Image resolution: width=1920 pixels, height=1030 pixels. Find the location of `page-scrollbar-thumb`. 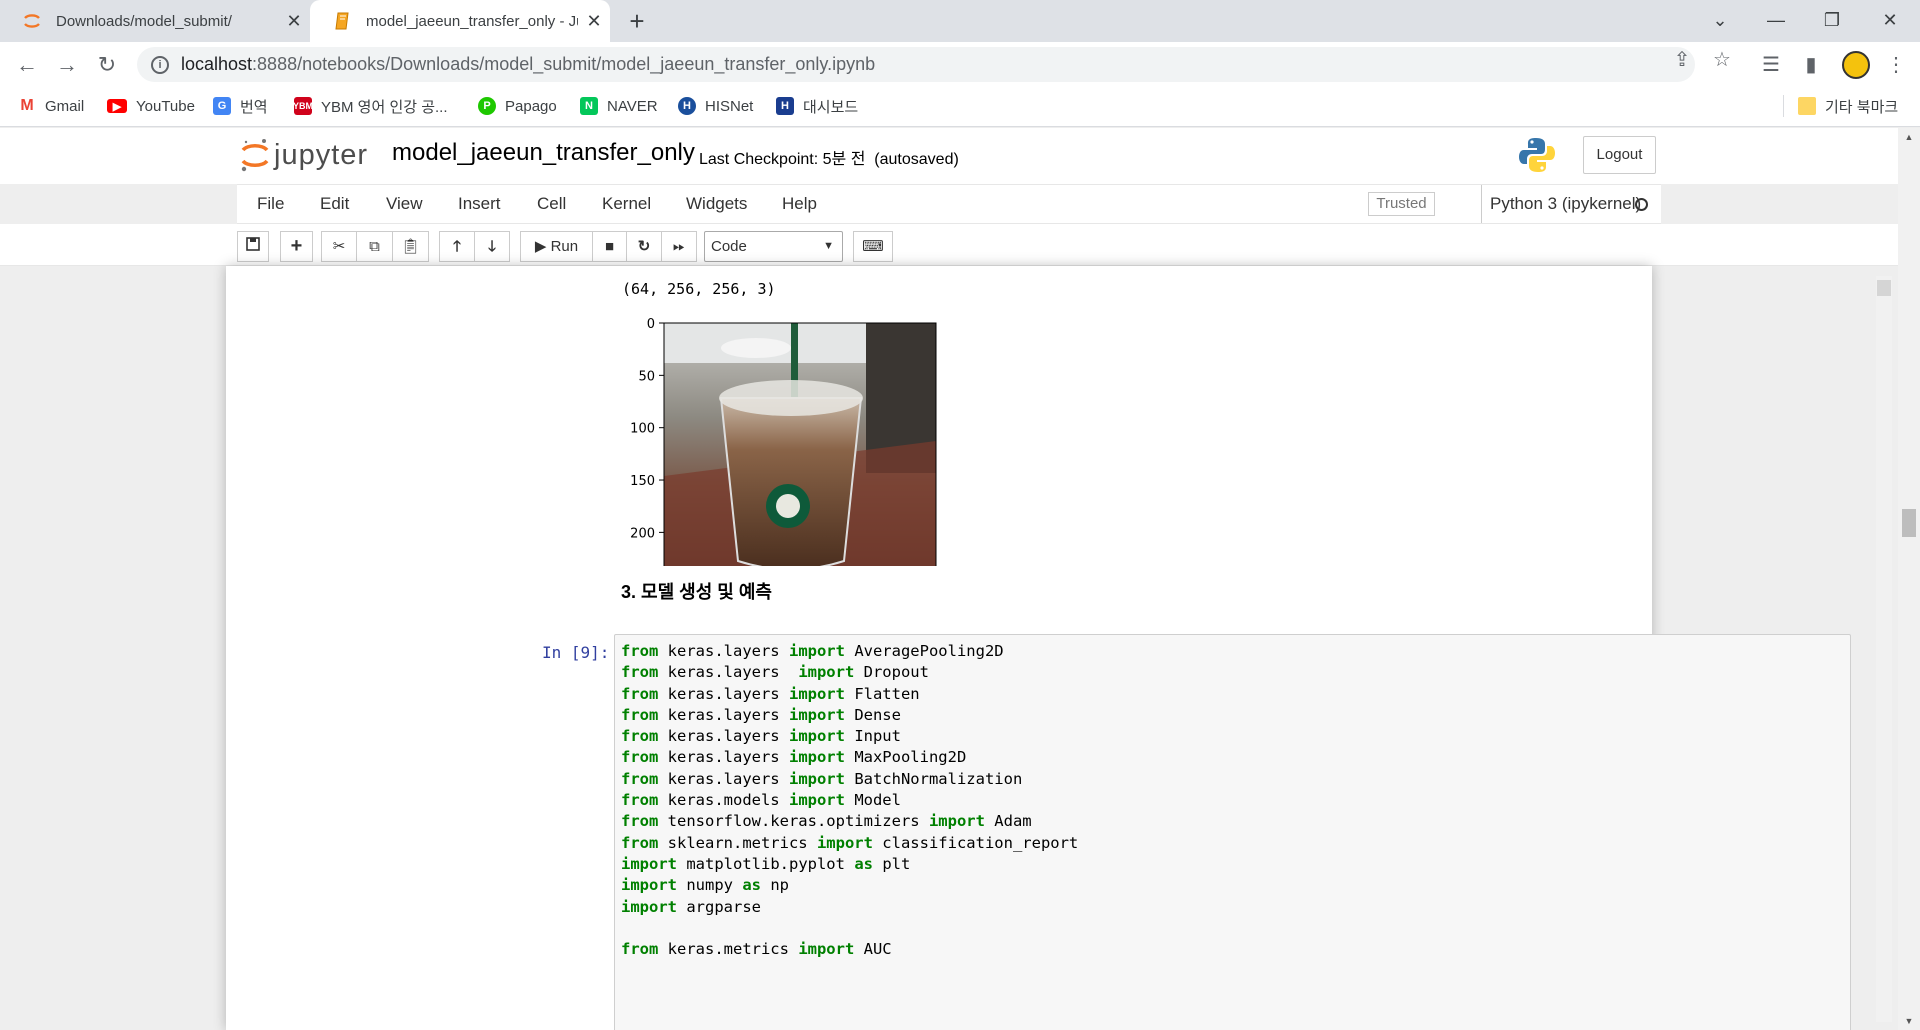

page-scrollbar-thumb is located at coordinates (1909, 523).